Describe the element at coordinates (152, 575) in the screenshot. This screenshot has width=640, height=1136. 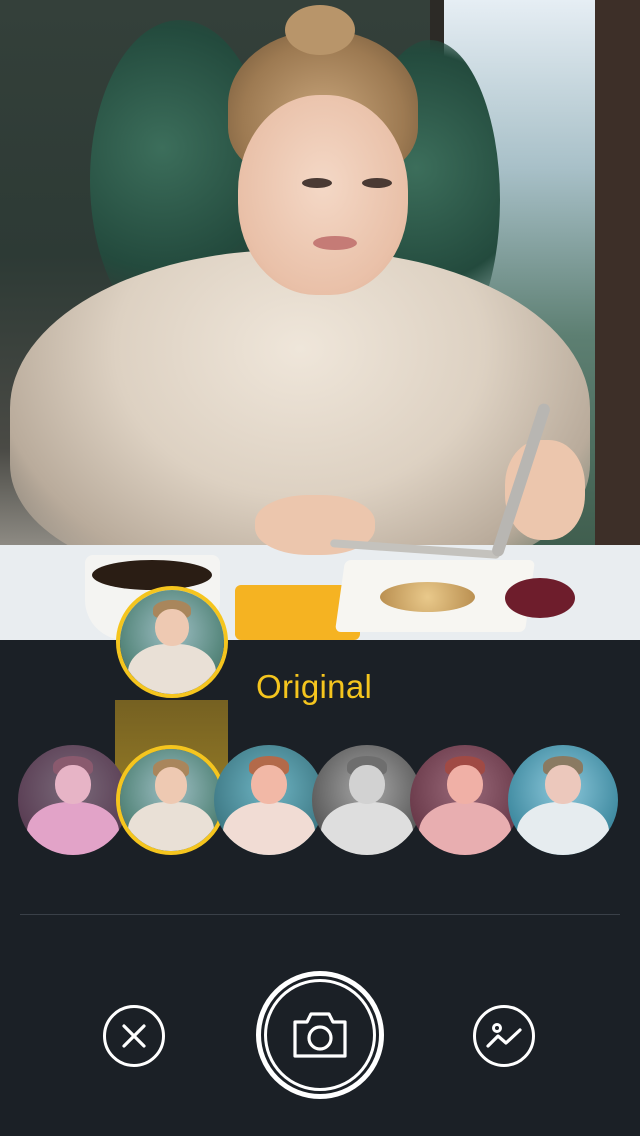
I see `coffee` at that location.